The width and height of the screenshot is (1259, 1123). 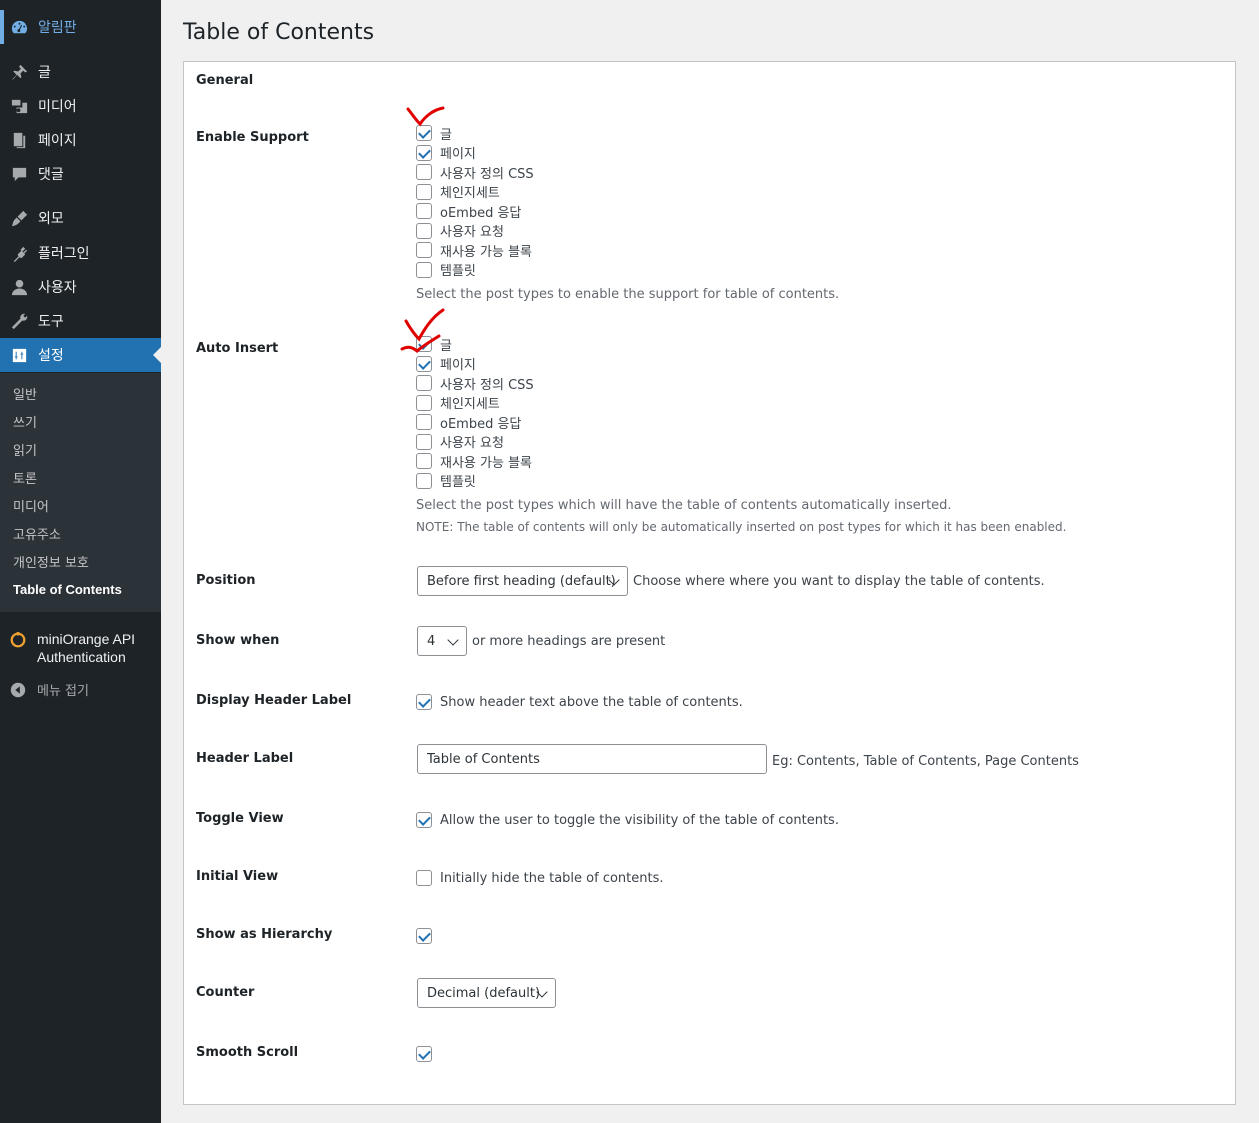 What do you see at coordinates (57, 288) in the screenshot?
I see `menu-label: 사용자` at bounding box center [57, 288].